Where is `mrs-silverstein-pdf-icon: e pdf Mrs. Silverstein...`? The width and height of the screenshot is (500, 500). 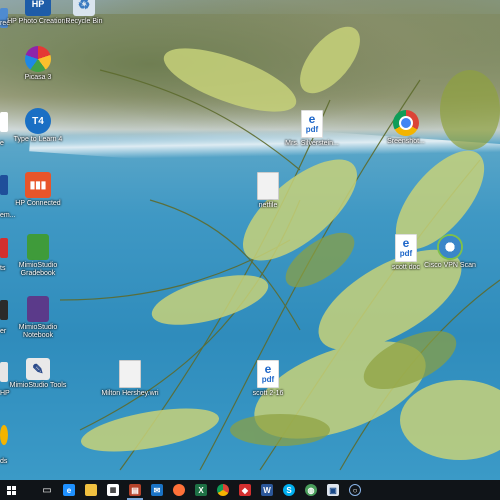
mrs-silverstein-pdf-icon: e pdf Mrs. Silverstein... is located at coordinates (312, 129).